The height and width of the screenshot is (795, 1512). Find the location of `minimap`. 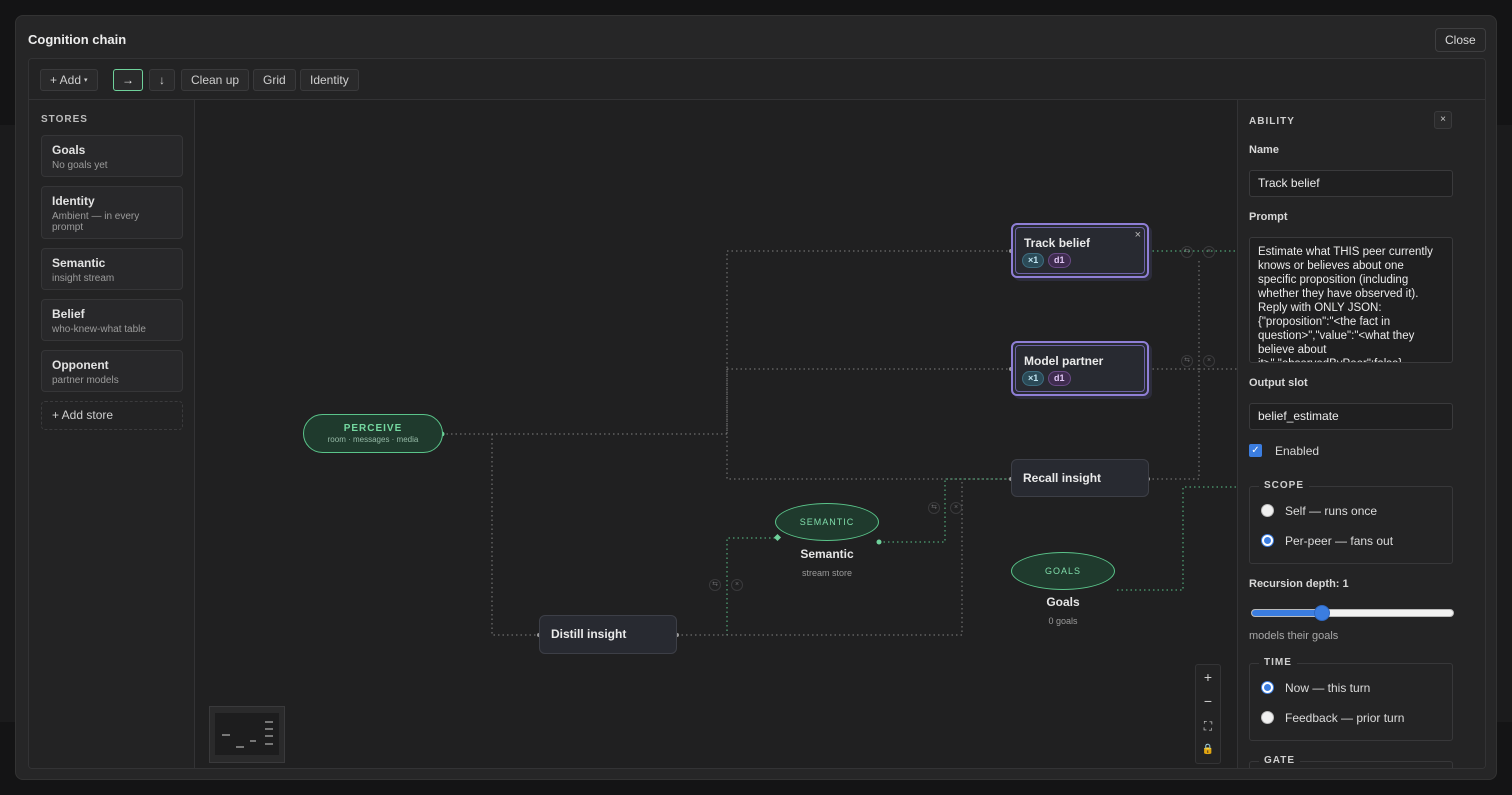

minimap is located at coordinates (247, 734).